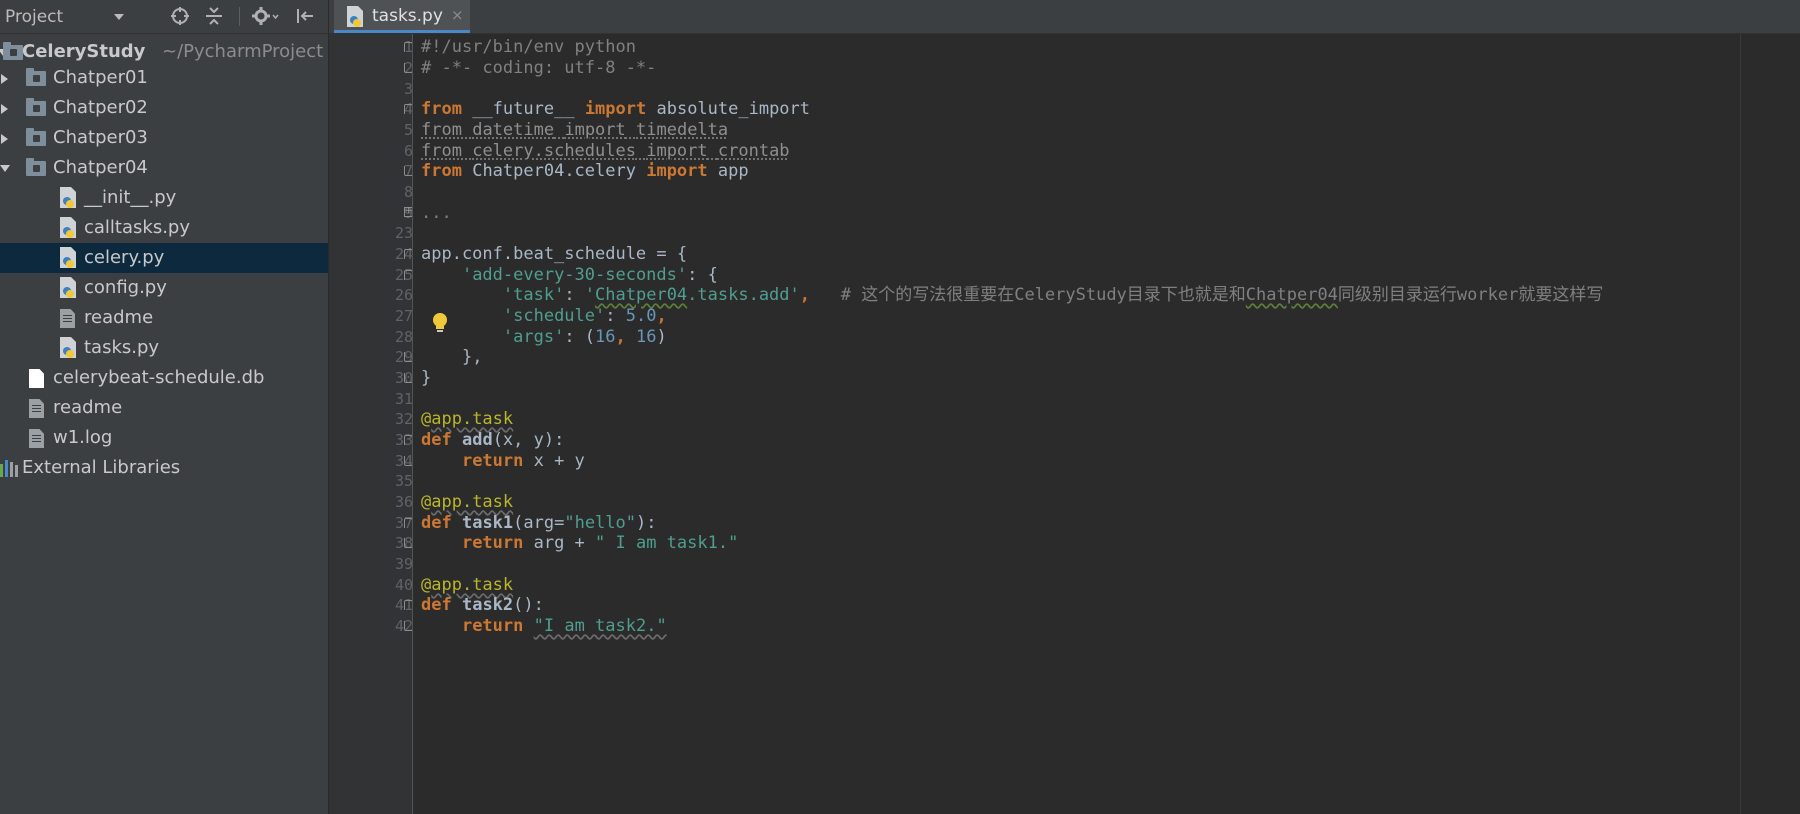  What do you see at coordinates (533, 337) in the screenshot?
I see `string: 'args'` at bounding box center [533, 337].